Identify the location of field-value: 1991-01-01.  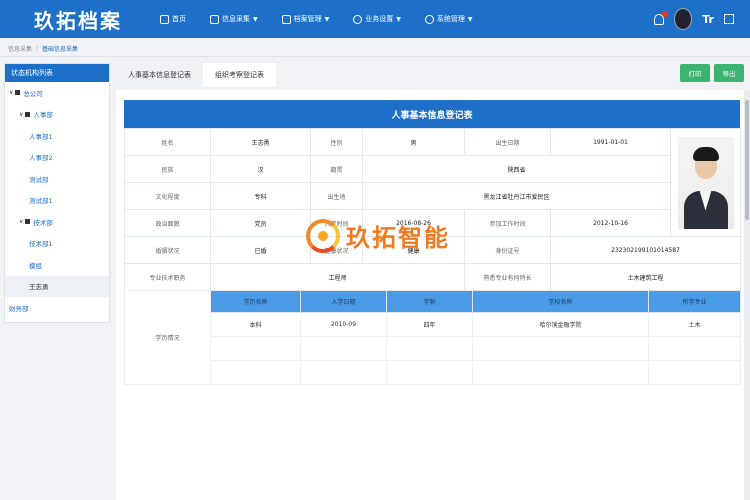
(610, 142).